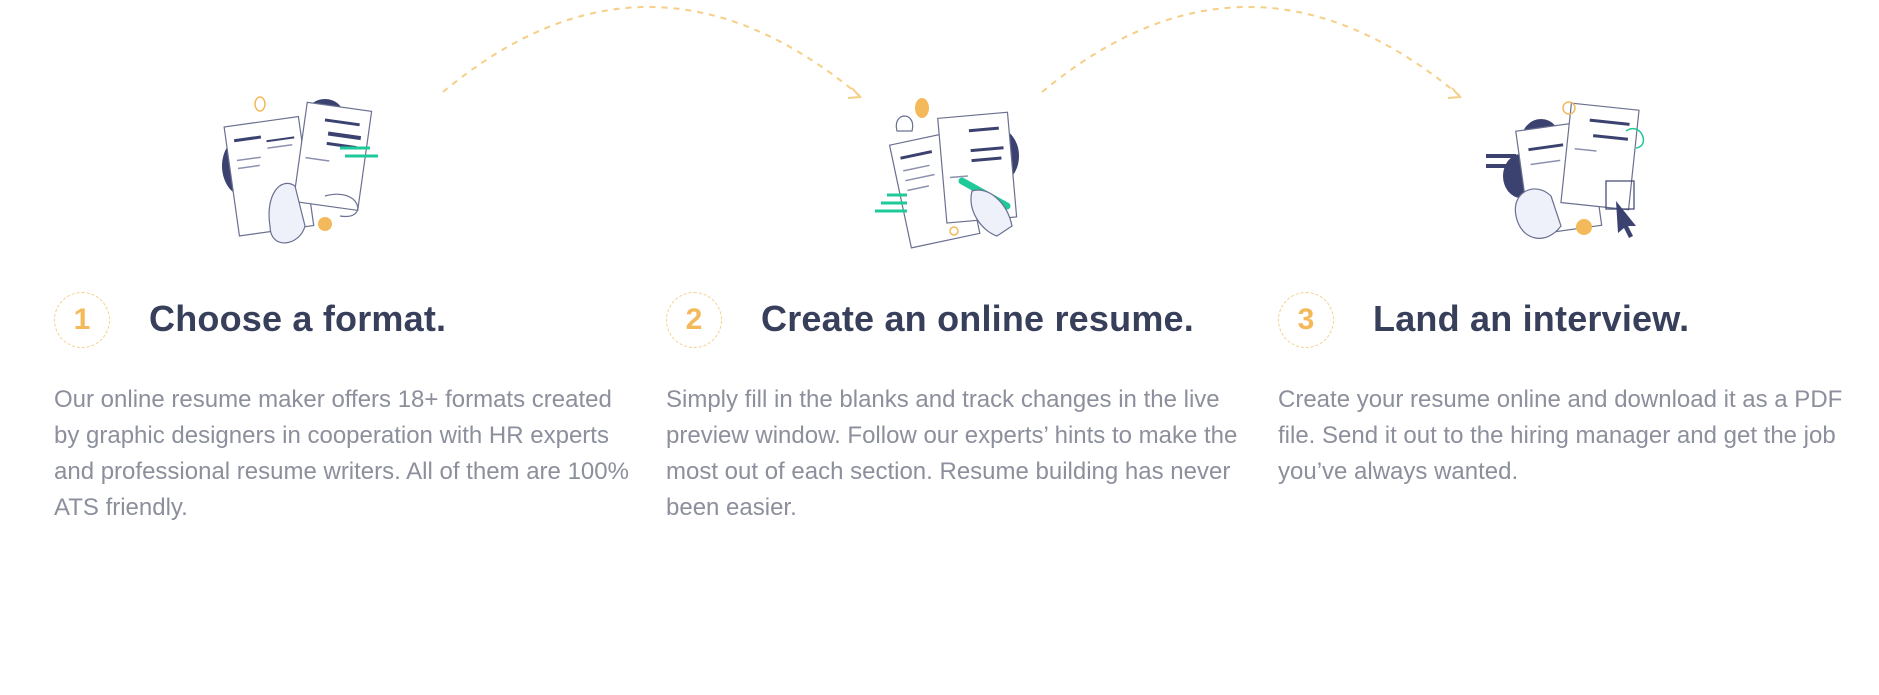 The width and height of the screenshot is (1879, 695). I want to click on step-title: Land an interview., so click(1531, 318).